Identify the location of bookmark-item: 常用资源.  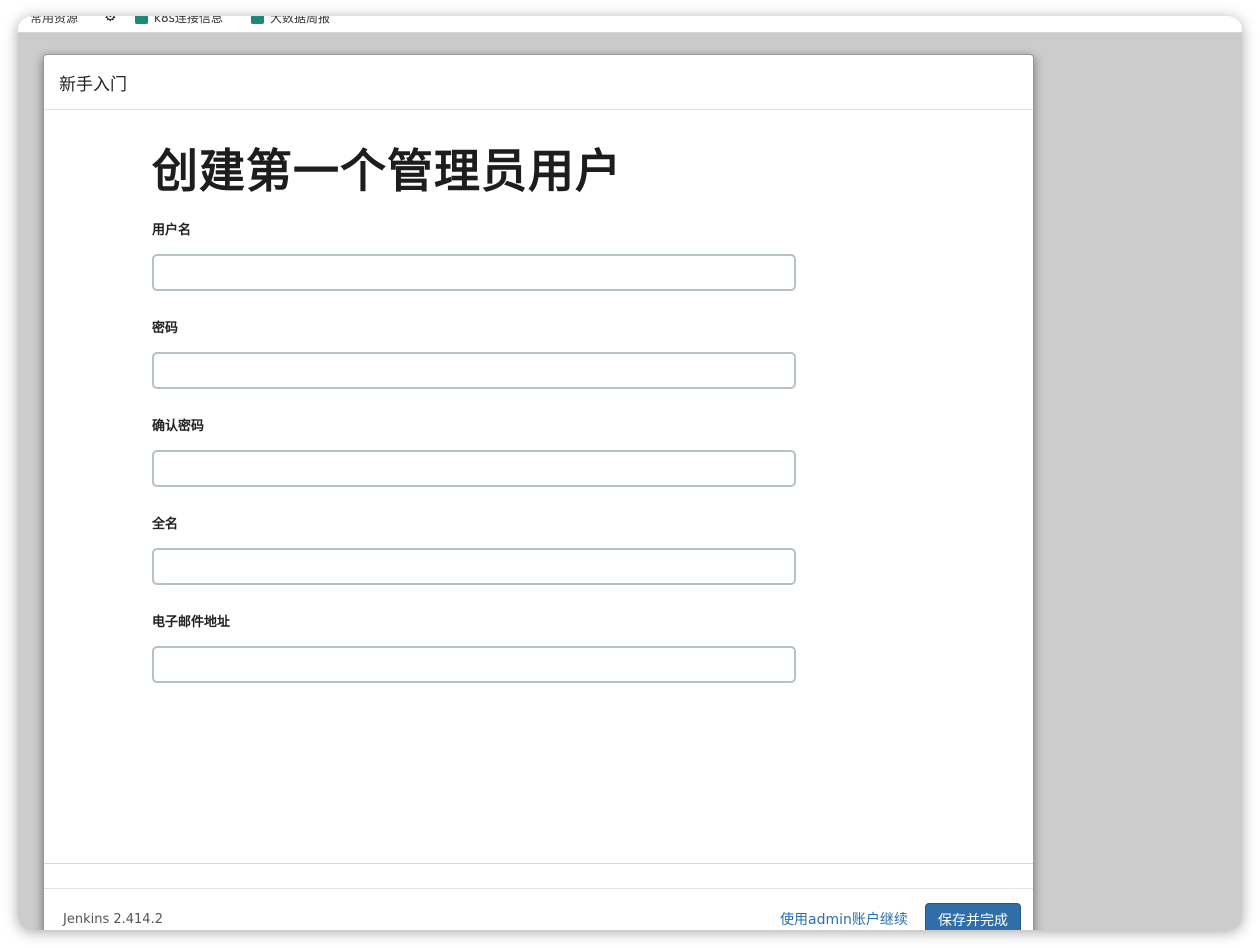
(54, 20).